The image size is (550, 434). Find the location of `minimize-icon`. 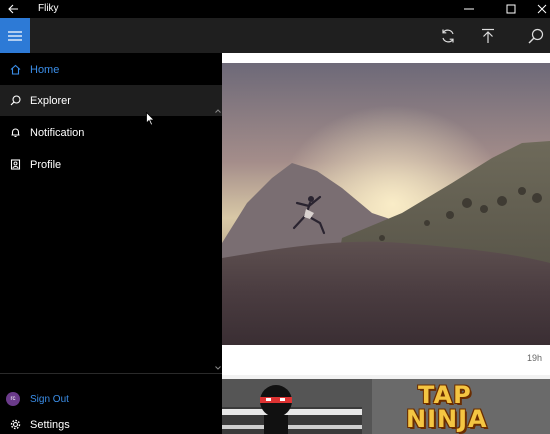

minimize-icon is located at coordinates (469, 9).